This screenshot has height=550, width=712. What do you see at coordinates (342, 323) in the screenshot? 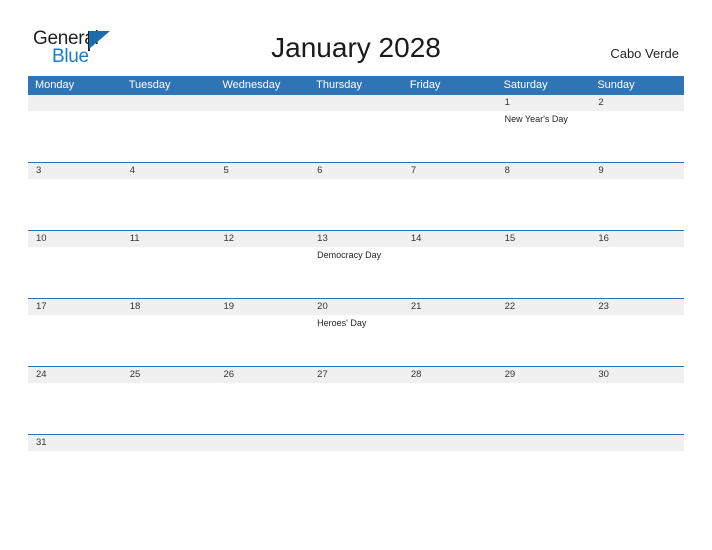
I see `day-event: Heroes' Day` at bounding box center [342, 323].